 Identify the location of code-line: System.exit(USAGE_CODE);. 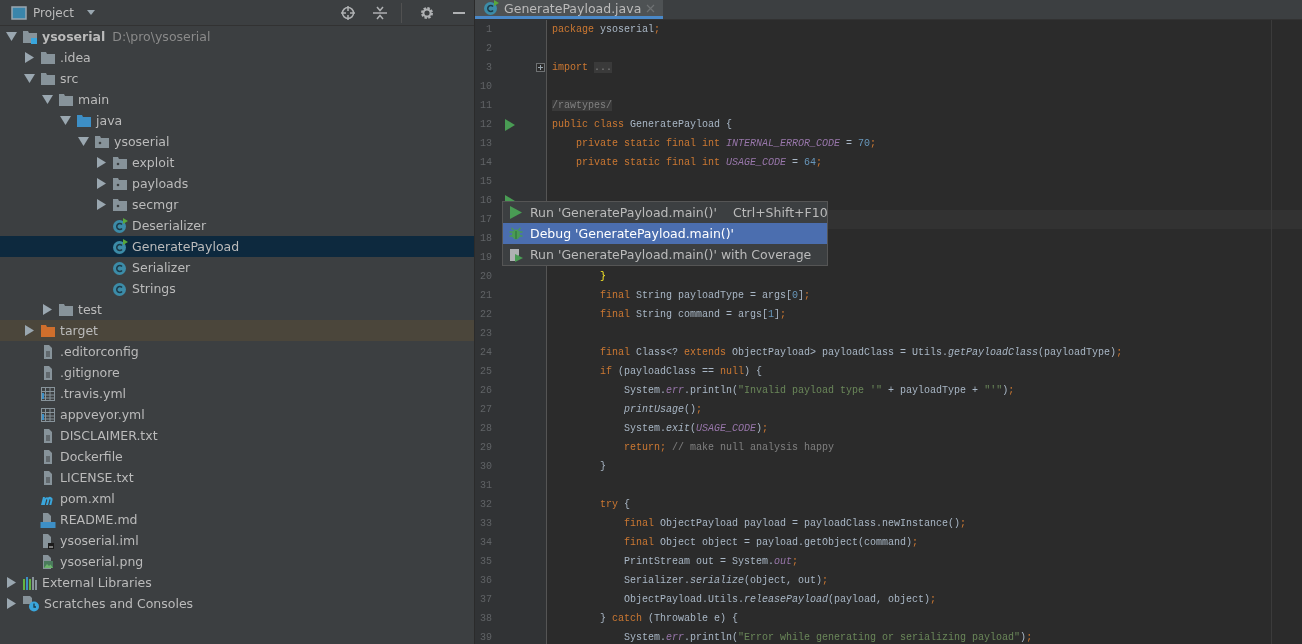
(696, 428).